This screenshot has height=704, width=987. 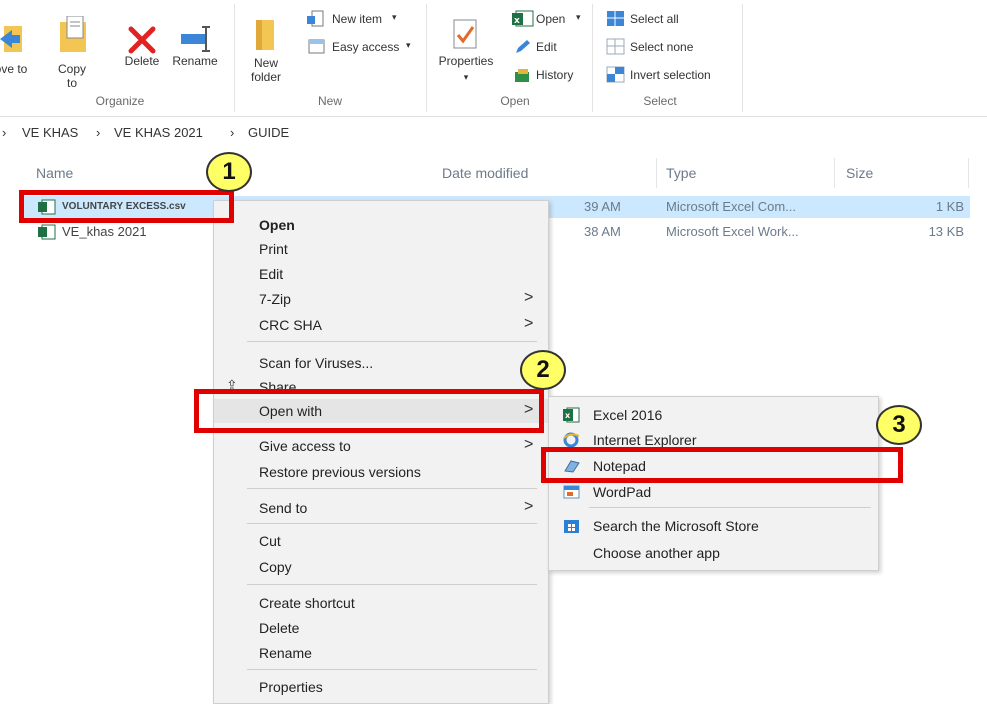 What do you see at coordinates (285, 653) in the screenshot?
I see `menu-item-label: Rename` at bounding box center [285, 653].